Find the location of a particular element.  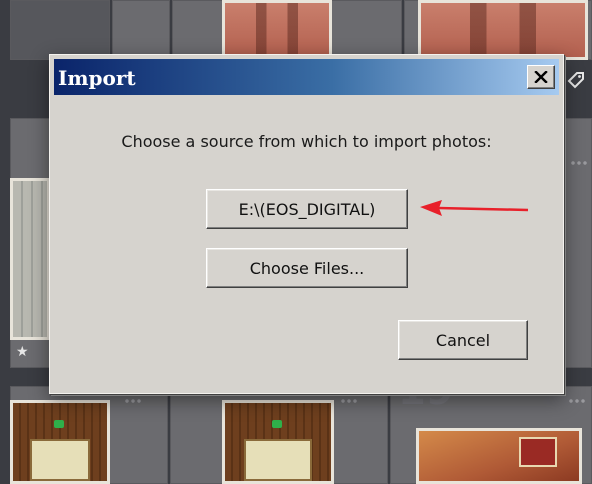

arrow-shaft is located at coordinates (483, 209).